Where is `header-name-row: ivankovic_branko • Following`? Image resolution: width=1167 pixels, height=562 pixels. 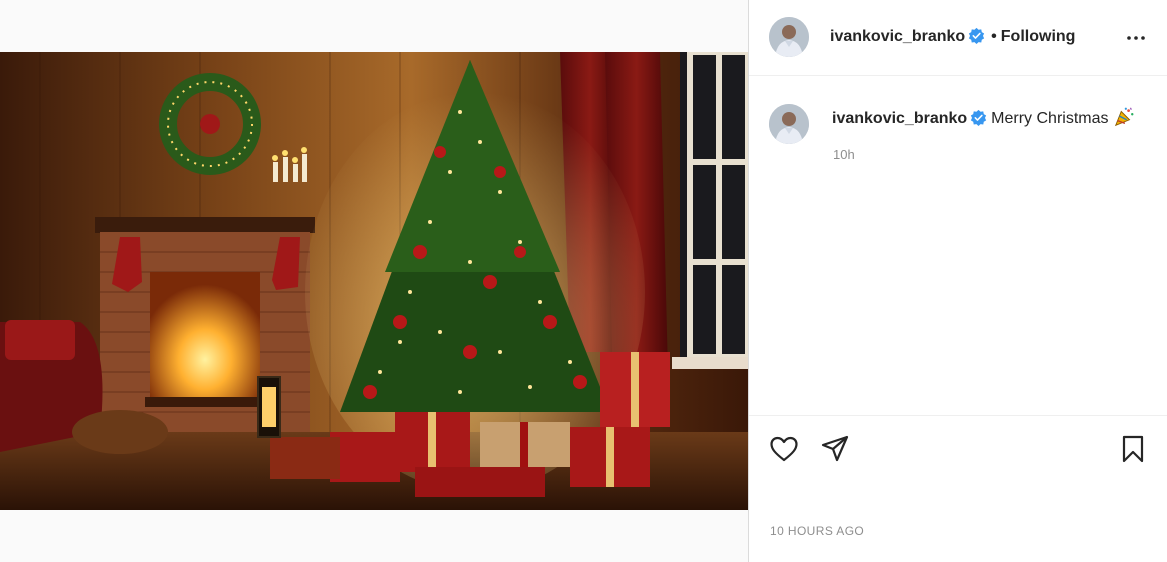
header-name-row: ivankovic_branko • Following is located at coordinates (952, 36).